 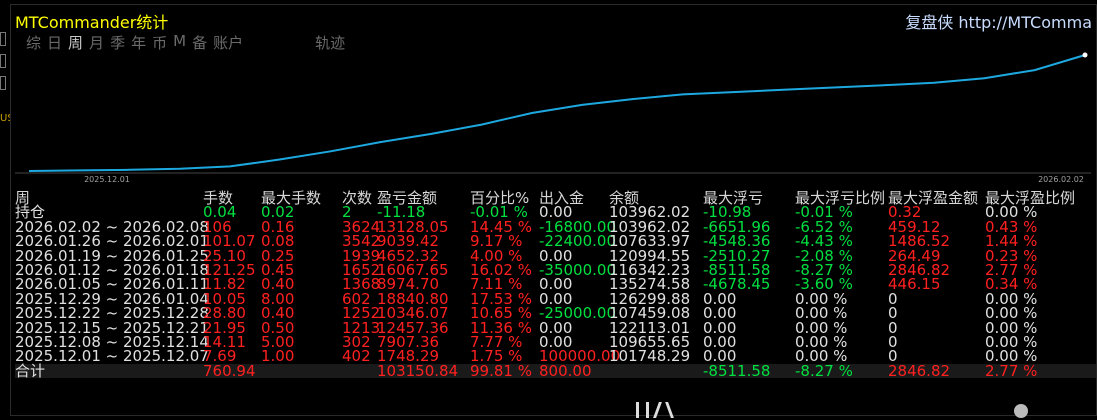 I want to click on side-currency-label: USD, so click(x=10, y=119).